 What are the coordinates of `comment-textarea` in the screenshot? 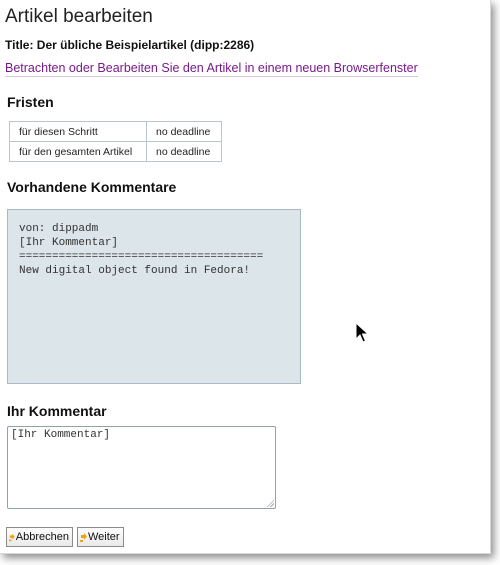 It's located at (141, 467).